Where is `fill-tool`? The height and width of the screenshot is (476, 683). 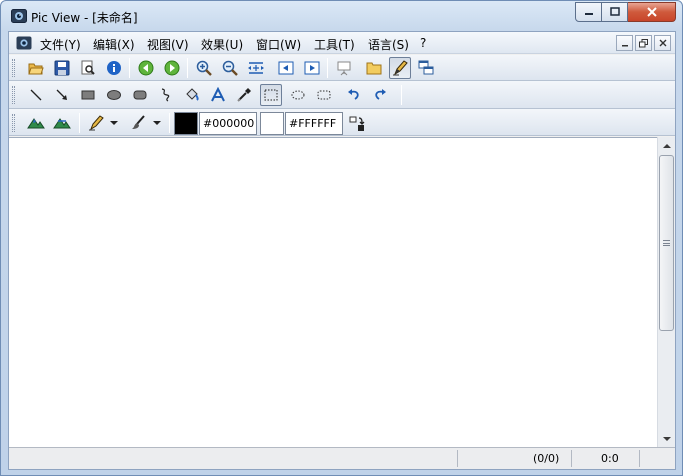
fill-tool is located at coordinates (192, 95).